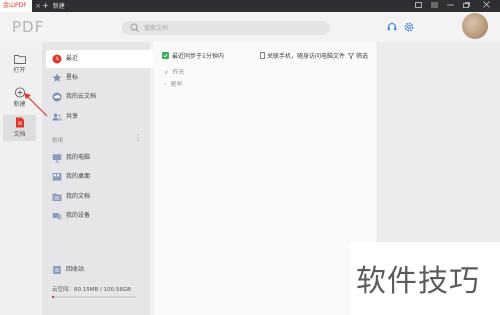 The width and height of the screenshot is (500, 315). What do you see at coordinates (38, 6) in the screenshot?
I see `tab-close-button: ×` at bounding box center [38, 6].